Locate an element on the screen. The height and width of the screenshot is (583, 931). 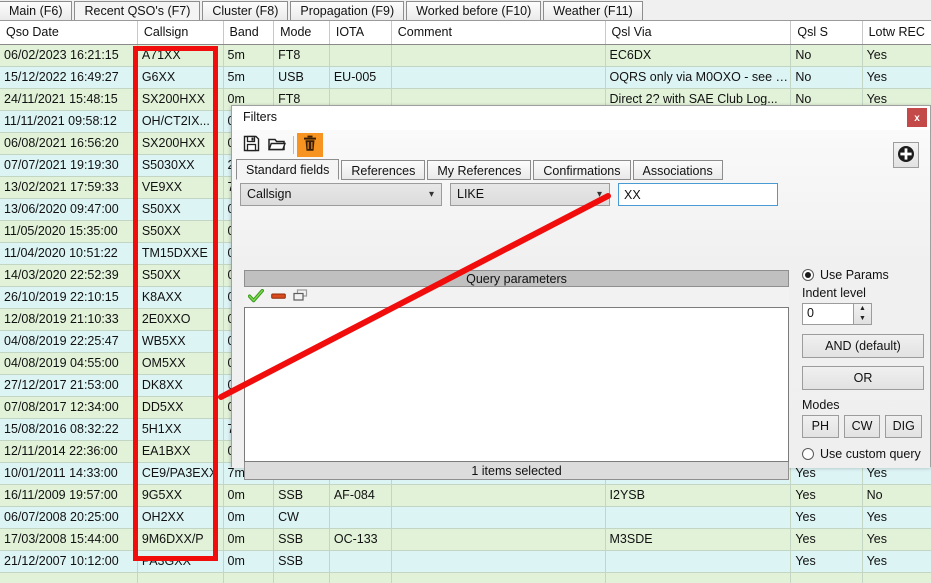
delete-filter-button is located at coordinates (310, 145).